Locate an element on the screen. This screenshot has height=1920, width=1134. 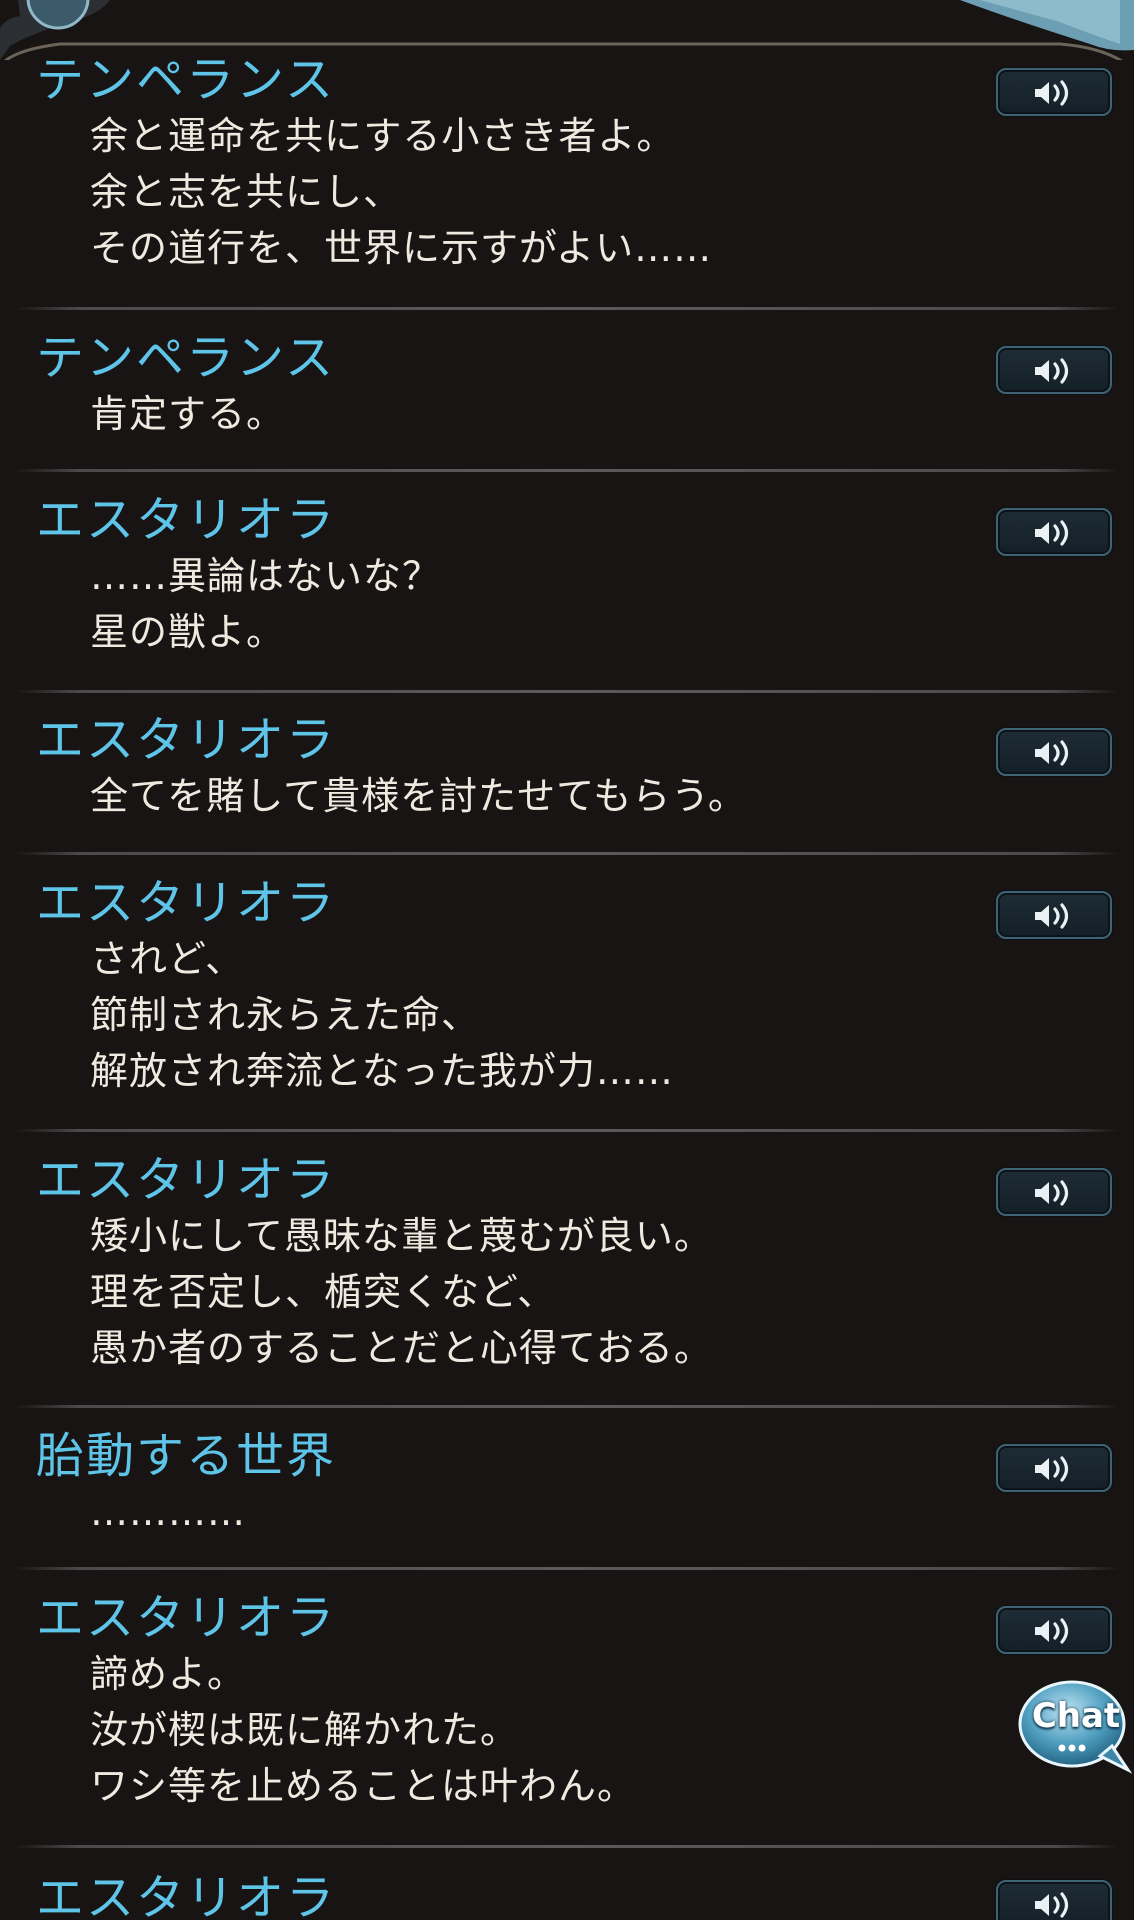
dialogue-line: されど、 is located at coordinates (167, 959).